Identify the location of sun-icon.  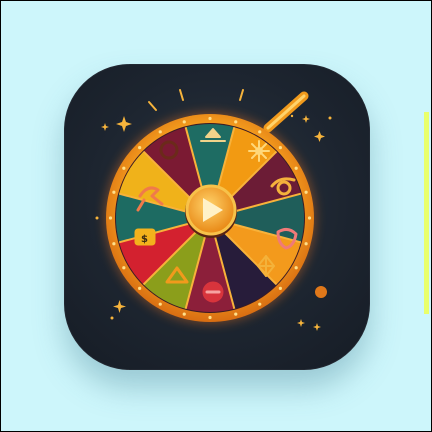
(259, 151).